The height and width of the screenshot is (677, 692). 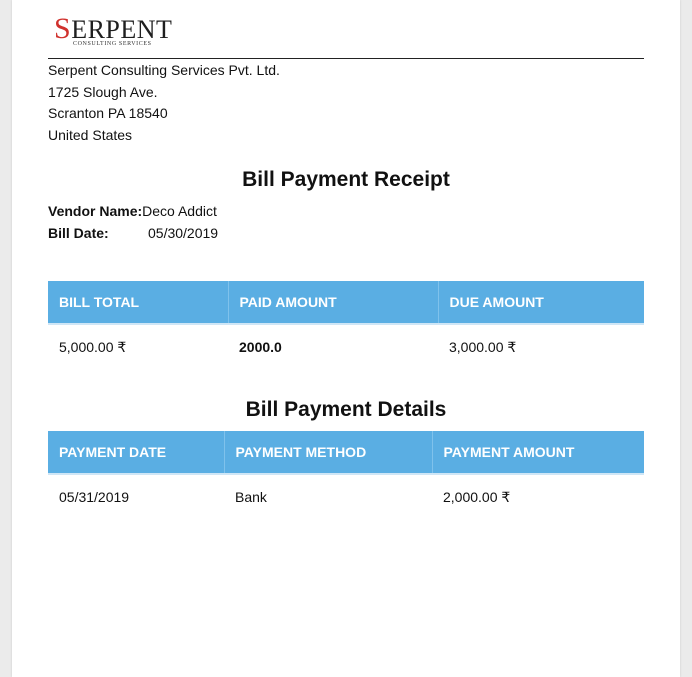 What do you see at coordinates (138, 303) in the screenshot?
I see `header-bill-total: BILL TOTAL` at bounding box center [138, 303].